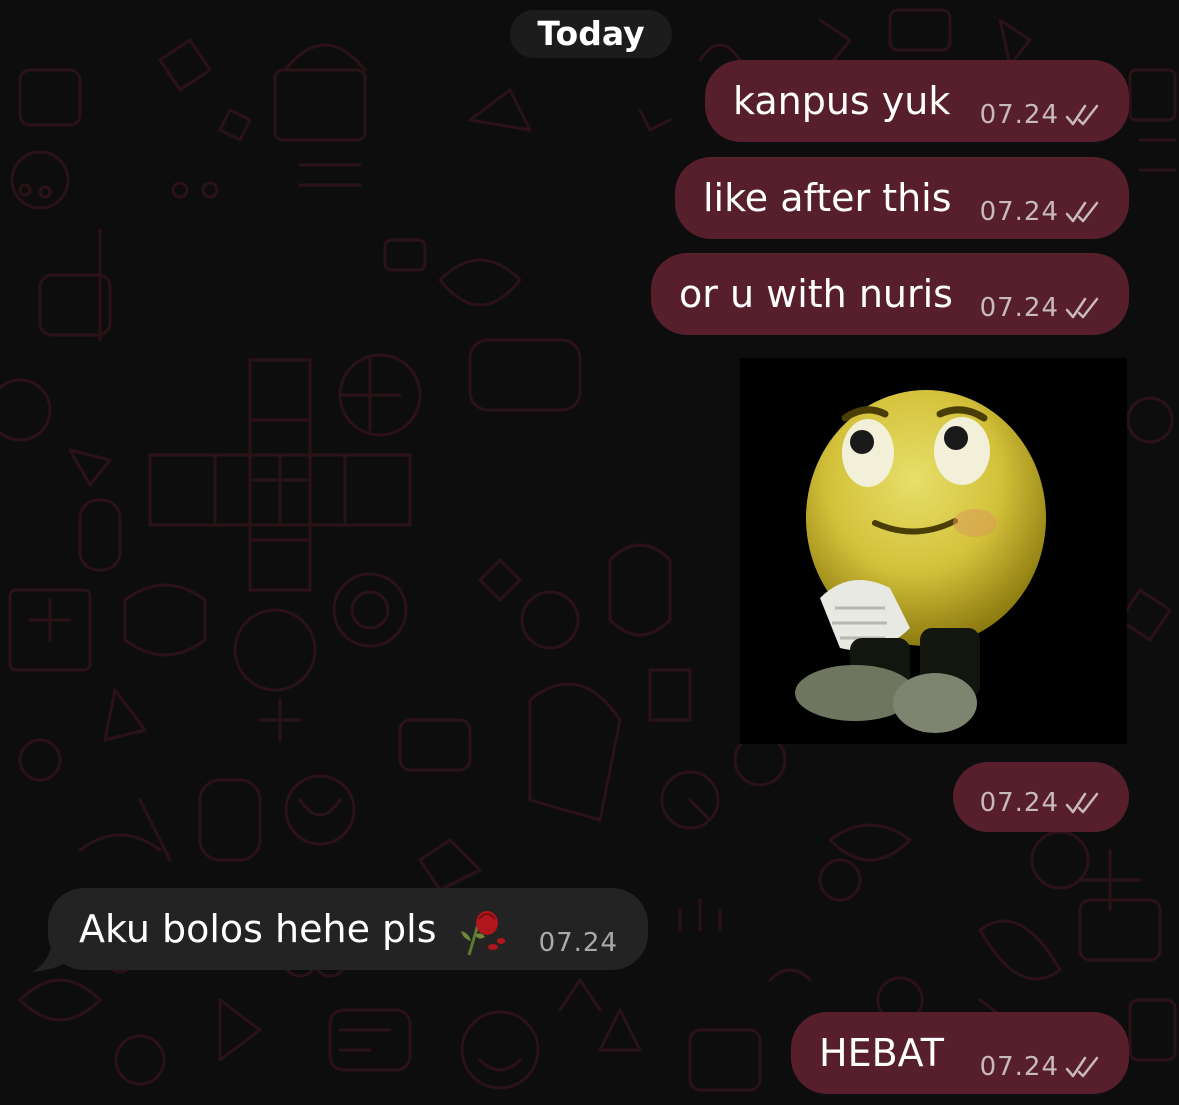 The image size is (1179, 1105). Describe the element at coordinates (827, 198) in the screenshot. I see `message-text: like after this` at that location.